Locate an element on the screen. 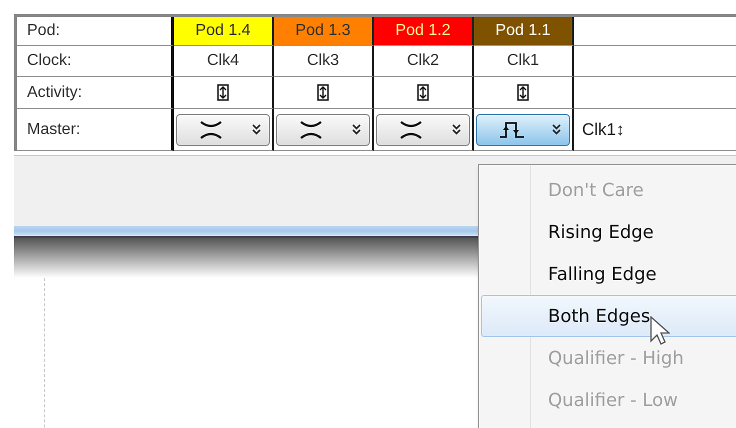 The image size is (736, 428). pod-header: Pod 1.4 is located at coordinates (224, 31).